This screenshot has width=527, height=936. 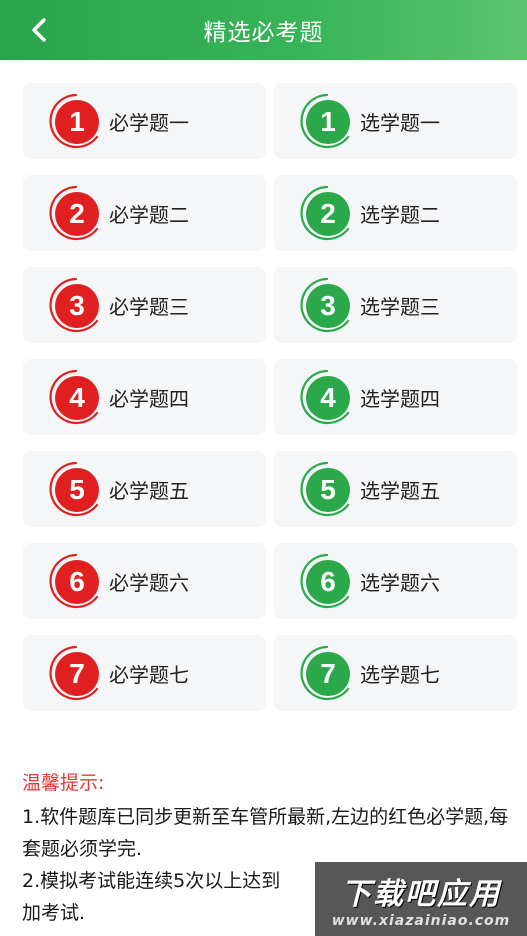 I want to click on elective-question-card-1: 1 选学题一, so click(x=395, y=121).